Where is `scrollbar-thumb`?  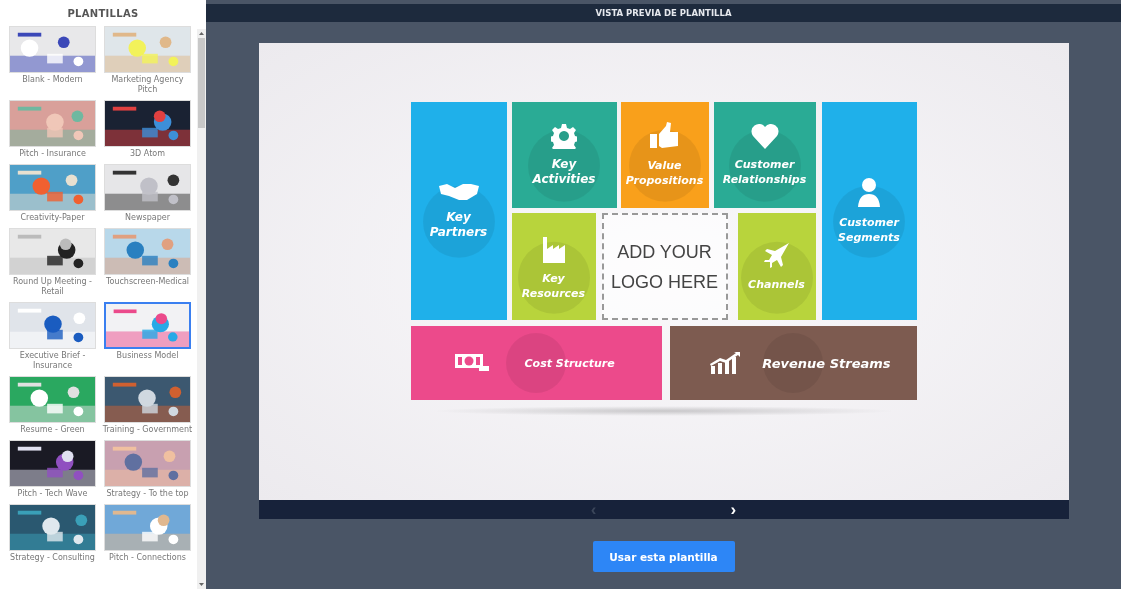
scrollbar-thumb is located at coordinates (201, 83).